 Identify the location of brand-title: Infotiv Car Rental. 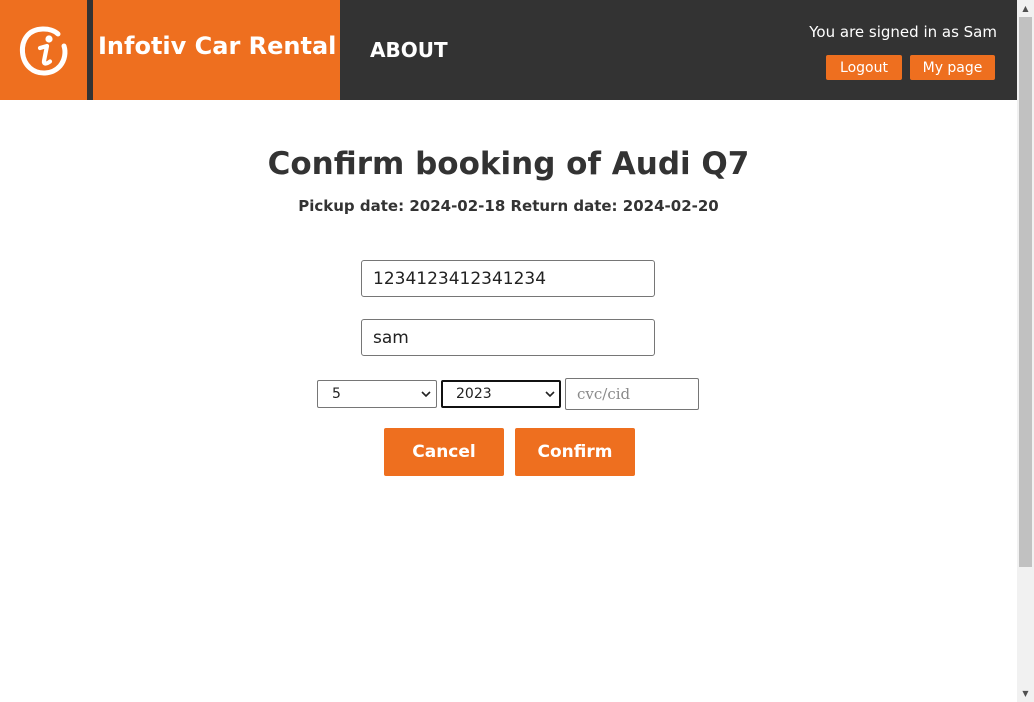
(217, 46).